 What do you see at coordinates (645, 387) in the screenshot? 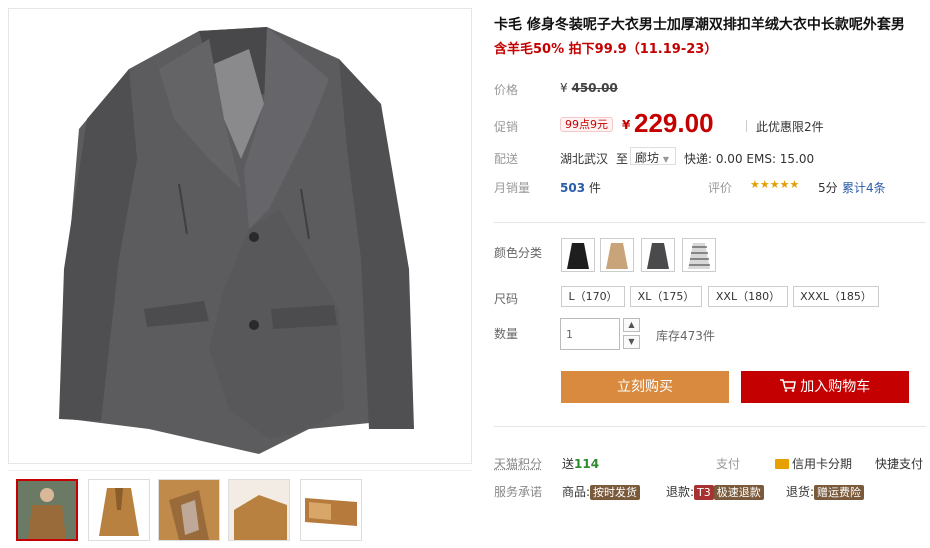
I see `buy-now-button: 立刻购买` at bounding box center [645, 387].